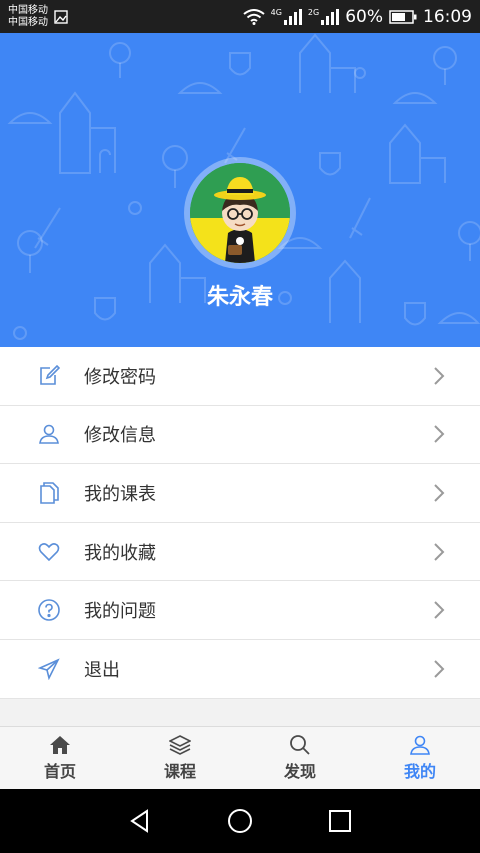 The image size is (480, 853). What do you see at coordinates (102, 670) in the screenshot?
I see `menu-item-label: 退出` at bounding box center [102, 670].